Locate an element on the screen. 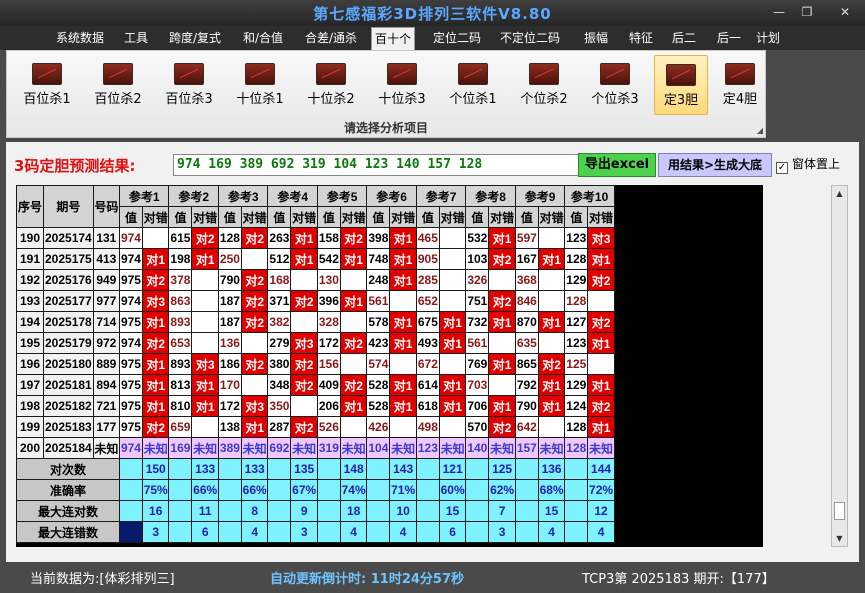 This screenshot has width=865, height=593. pending-value-cell: 140 is located at coordinates (477, 448).